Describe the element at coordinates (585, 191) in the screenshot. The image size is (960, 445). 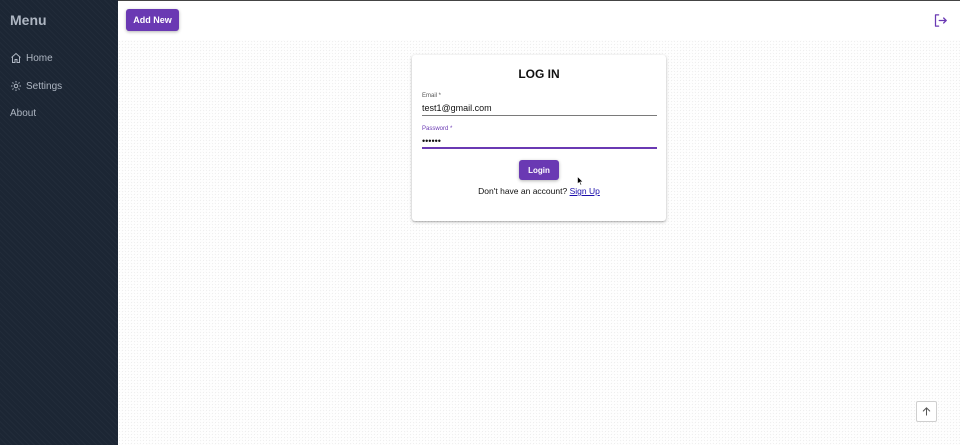
I see `signup-link: Sign Up` at that location.